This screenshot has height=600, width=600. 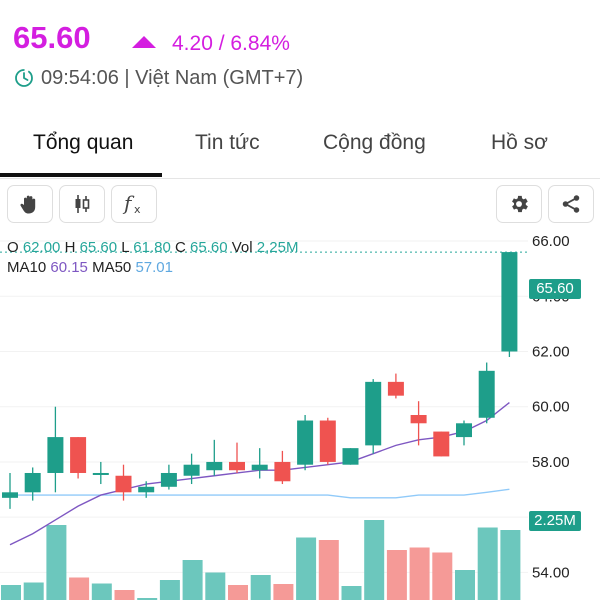 What do you see at coordinates (374, 143) in the screenshot?
I see `tab-community: Cộng đồng` at bounding box center [374, 143].